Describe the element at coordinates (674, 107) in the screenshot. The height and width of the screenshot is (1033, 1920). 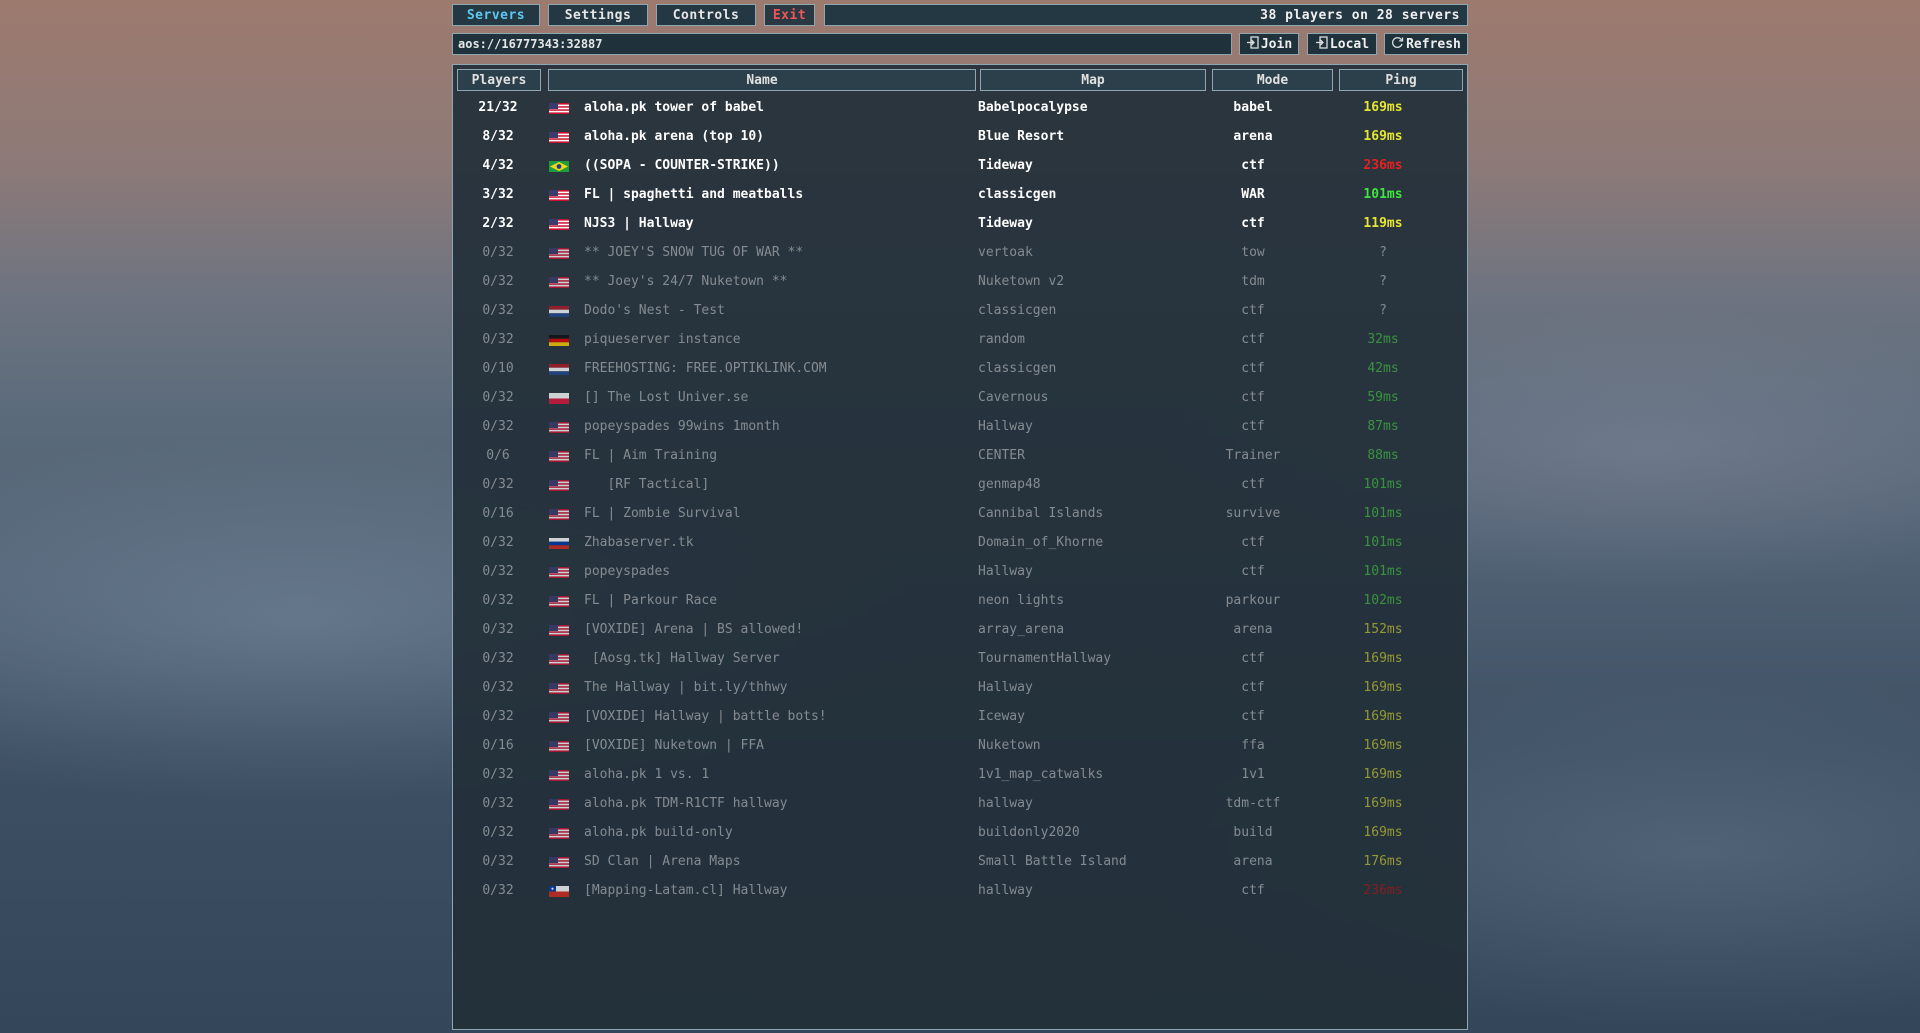
I see `server-name: aloha.pk tower of babel` at that location.